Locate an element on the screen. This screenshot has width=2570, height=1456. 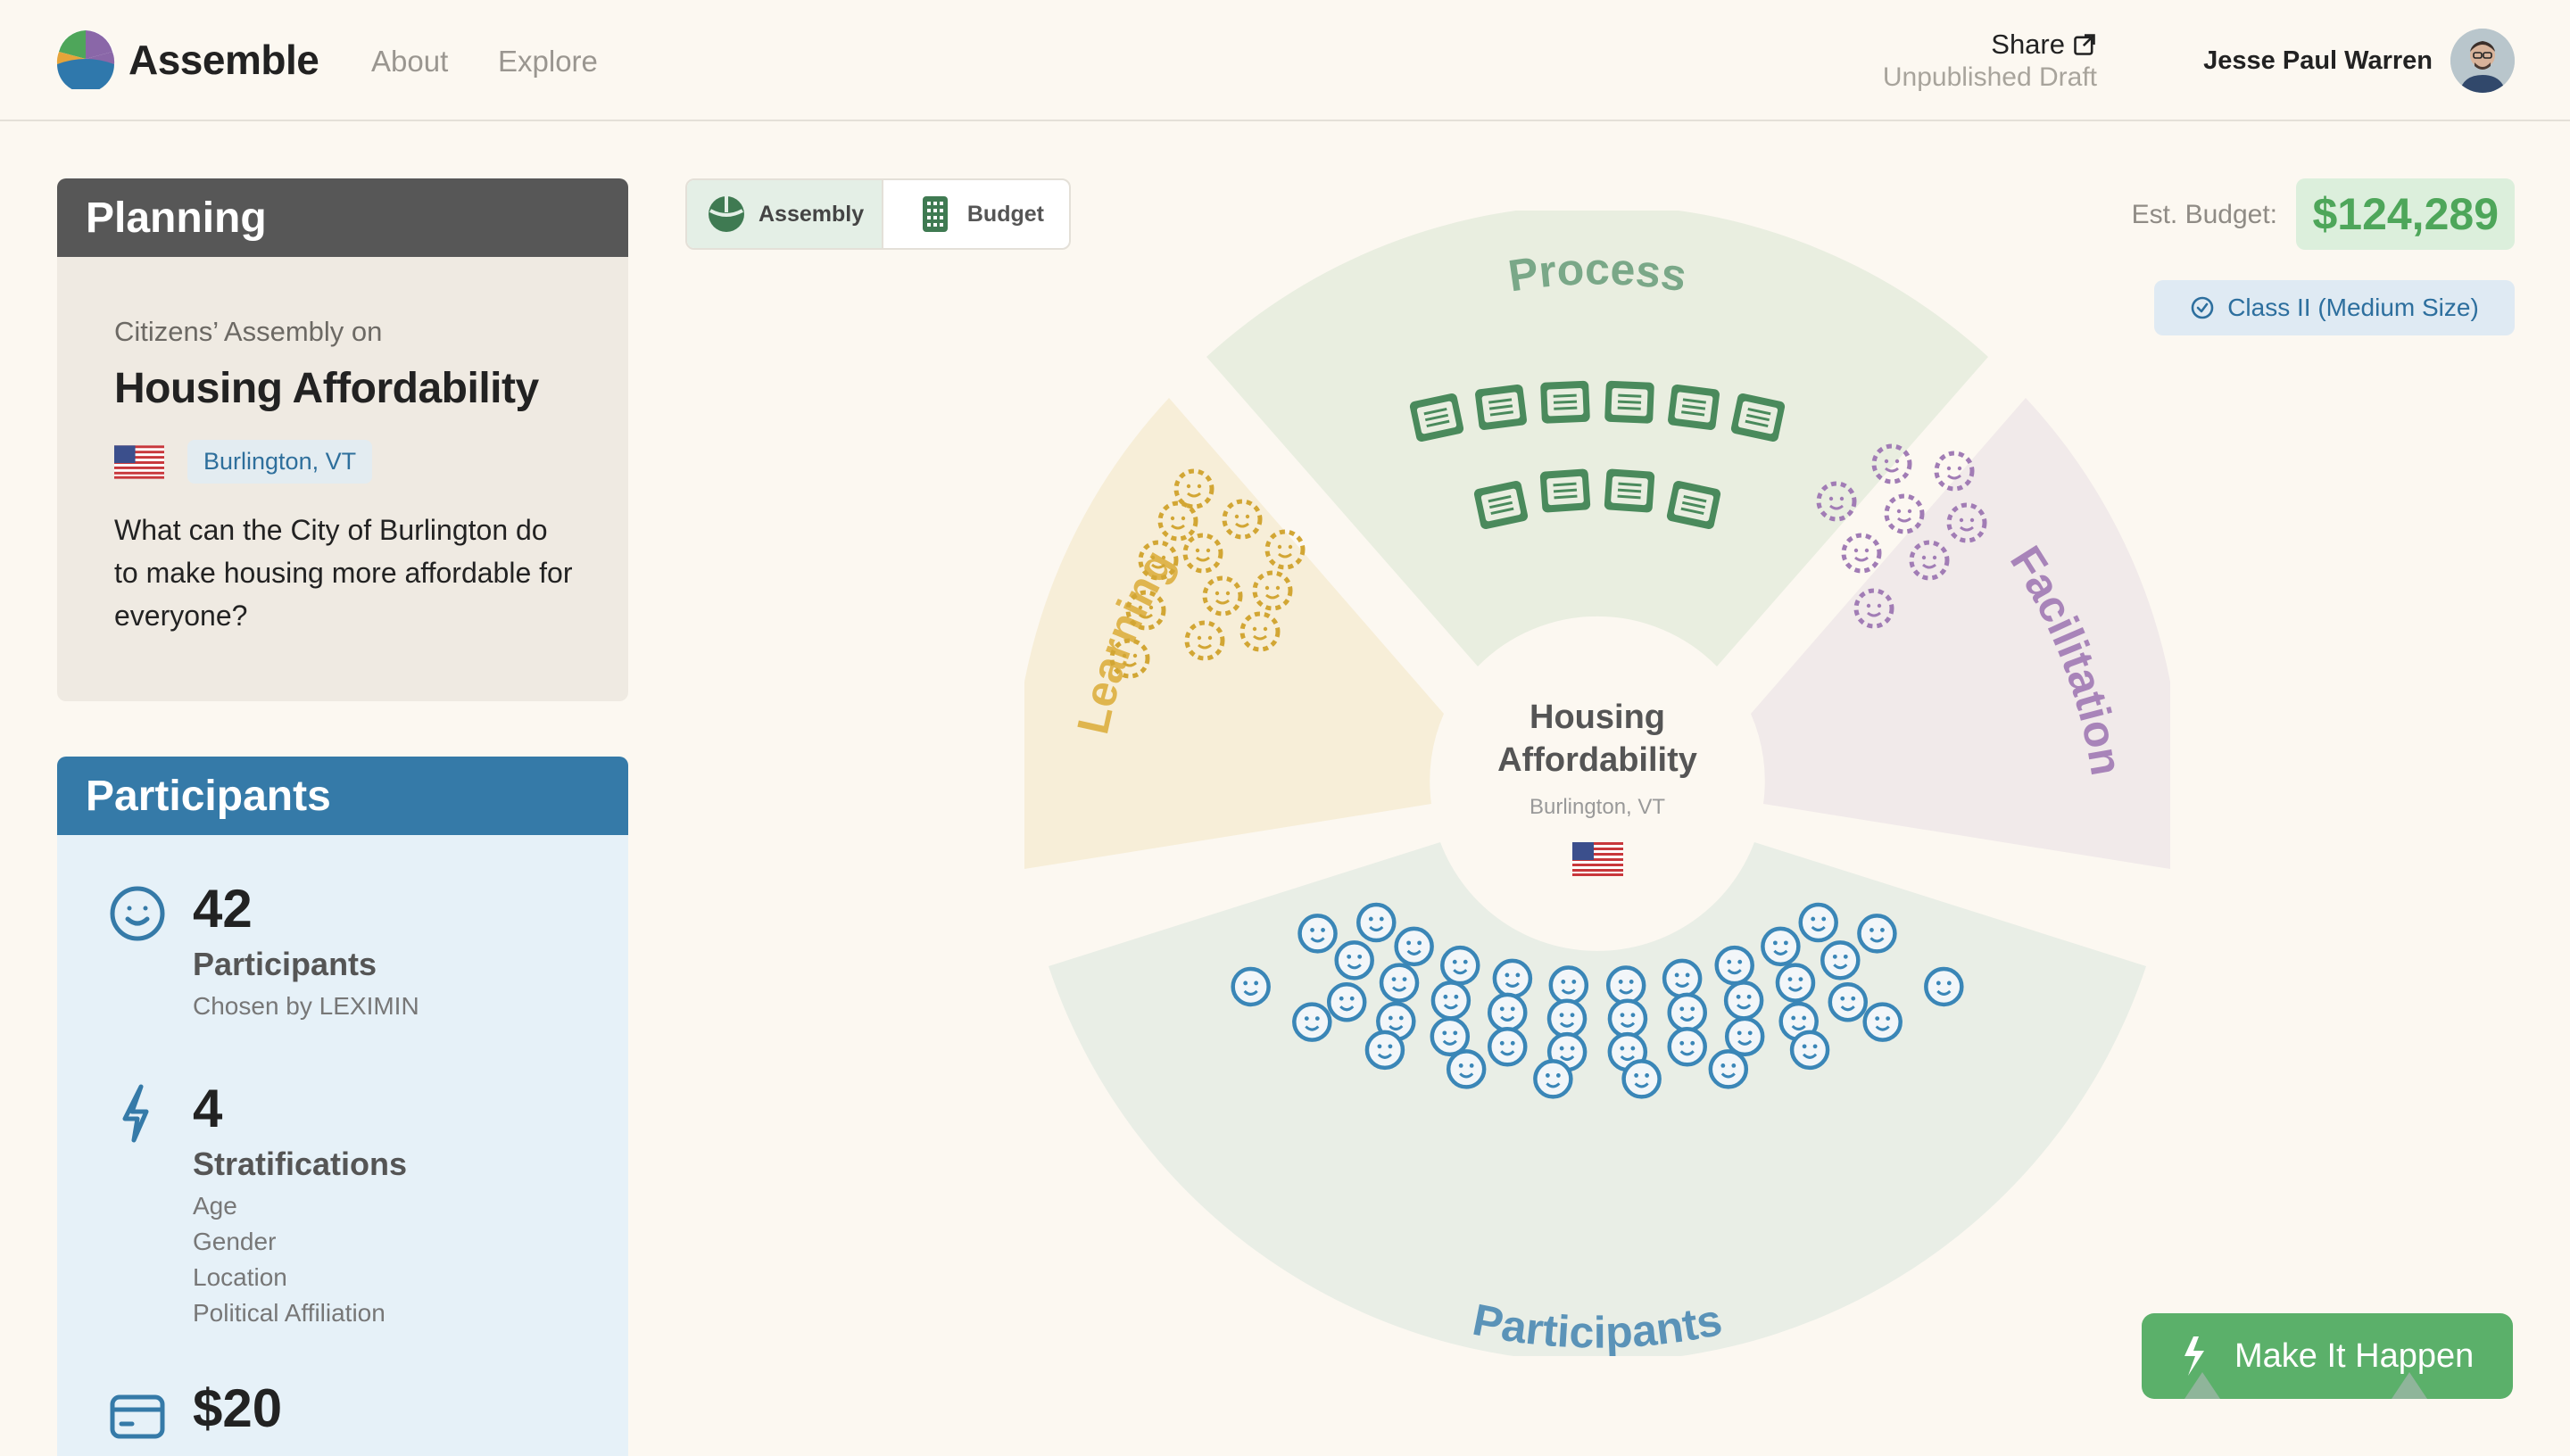
participants-label: Participants is located at coordinates (285, 964).